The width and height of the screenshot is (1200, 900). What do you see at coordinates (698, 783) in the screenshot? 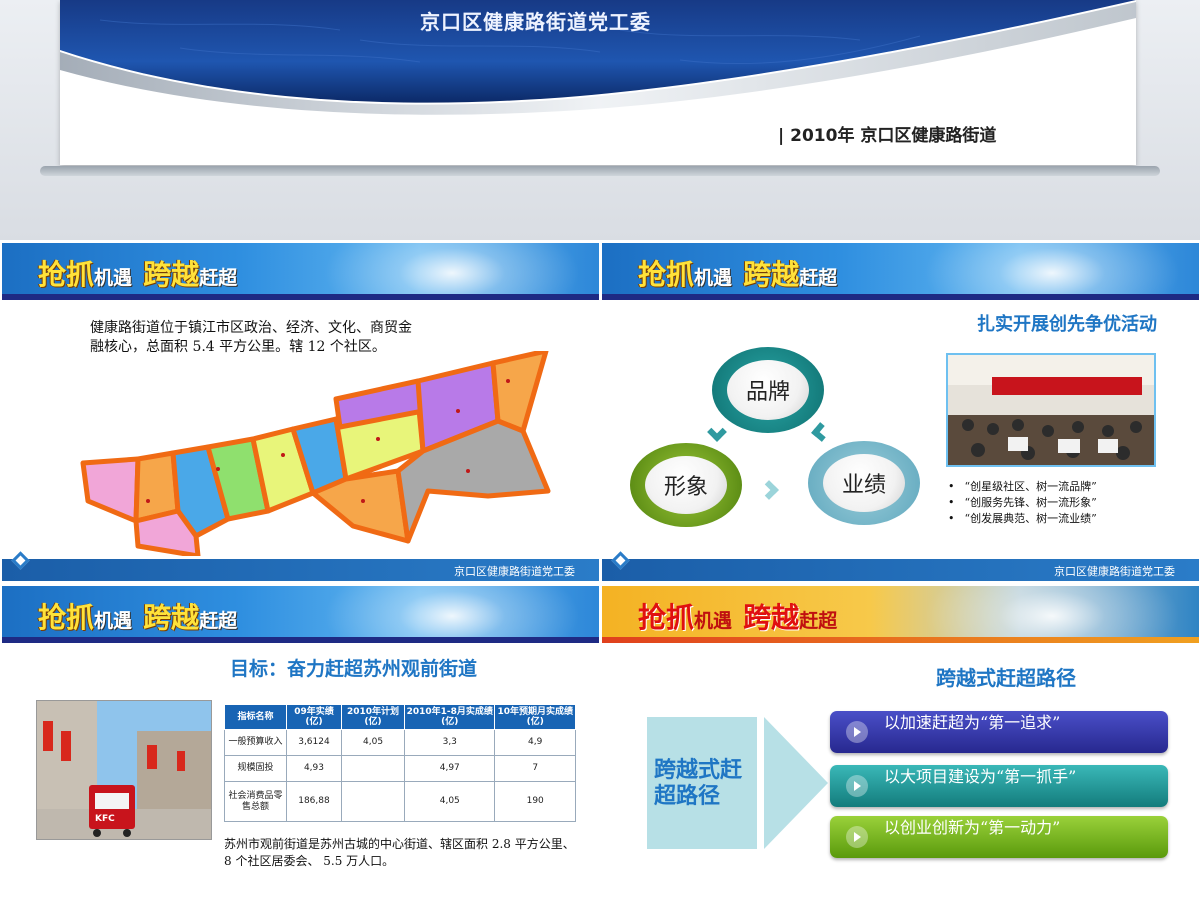
I see `path-label: 跨越式赶超路径` at bounding box center [698, 783].